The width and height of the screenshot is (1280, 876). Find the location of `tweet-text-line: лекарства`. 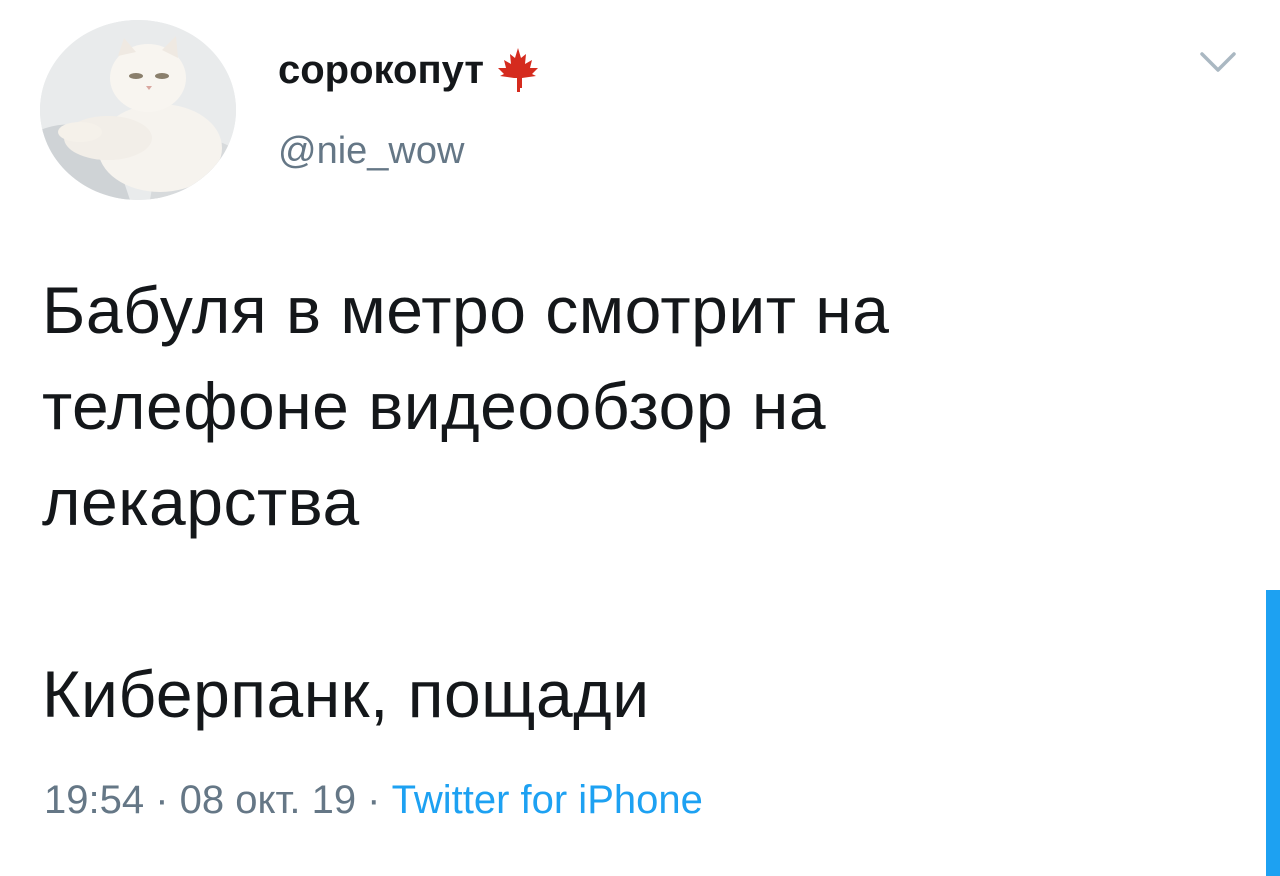

tweet-text-line: лекарства is located at coordinates (201, 502).